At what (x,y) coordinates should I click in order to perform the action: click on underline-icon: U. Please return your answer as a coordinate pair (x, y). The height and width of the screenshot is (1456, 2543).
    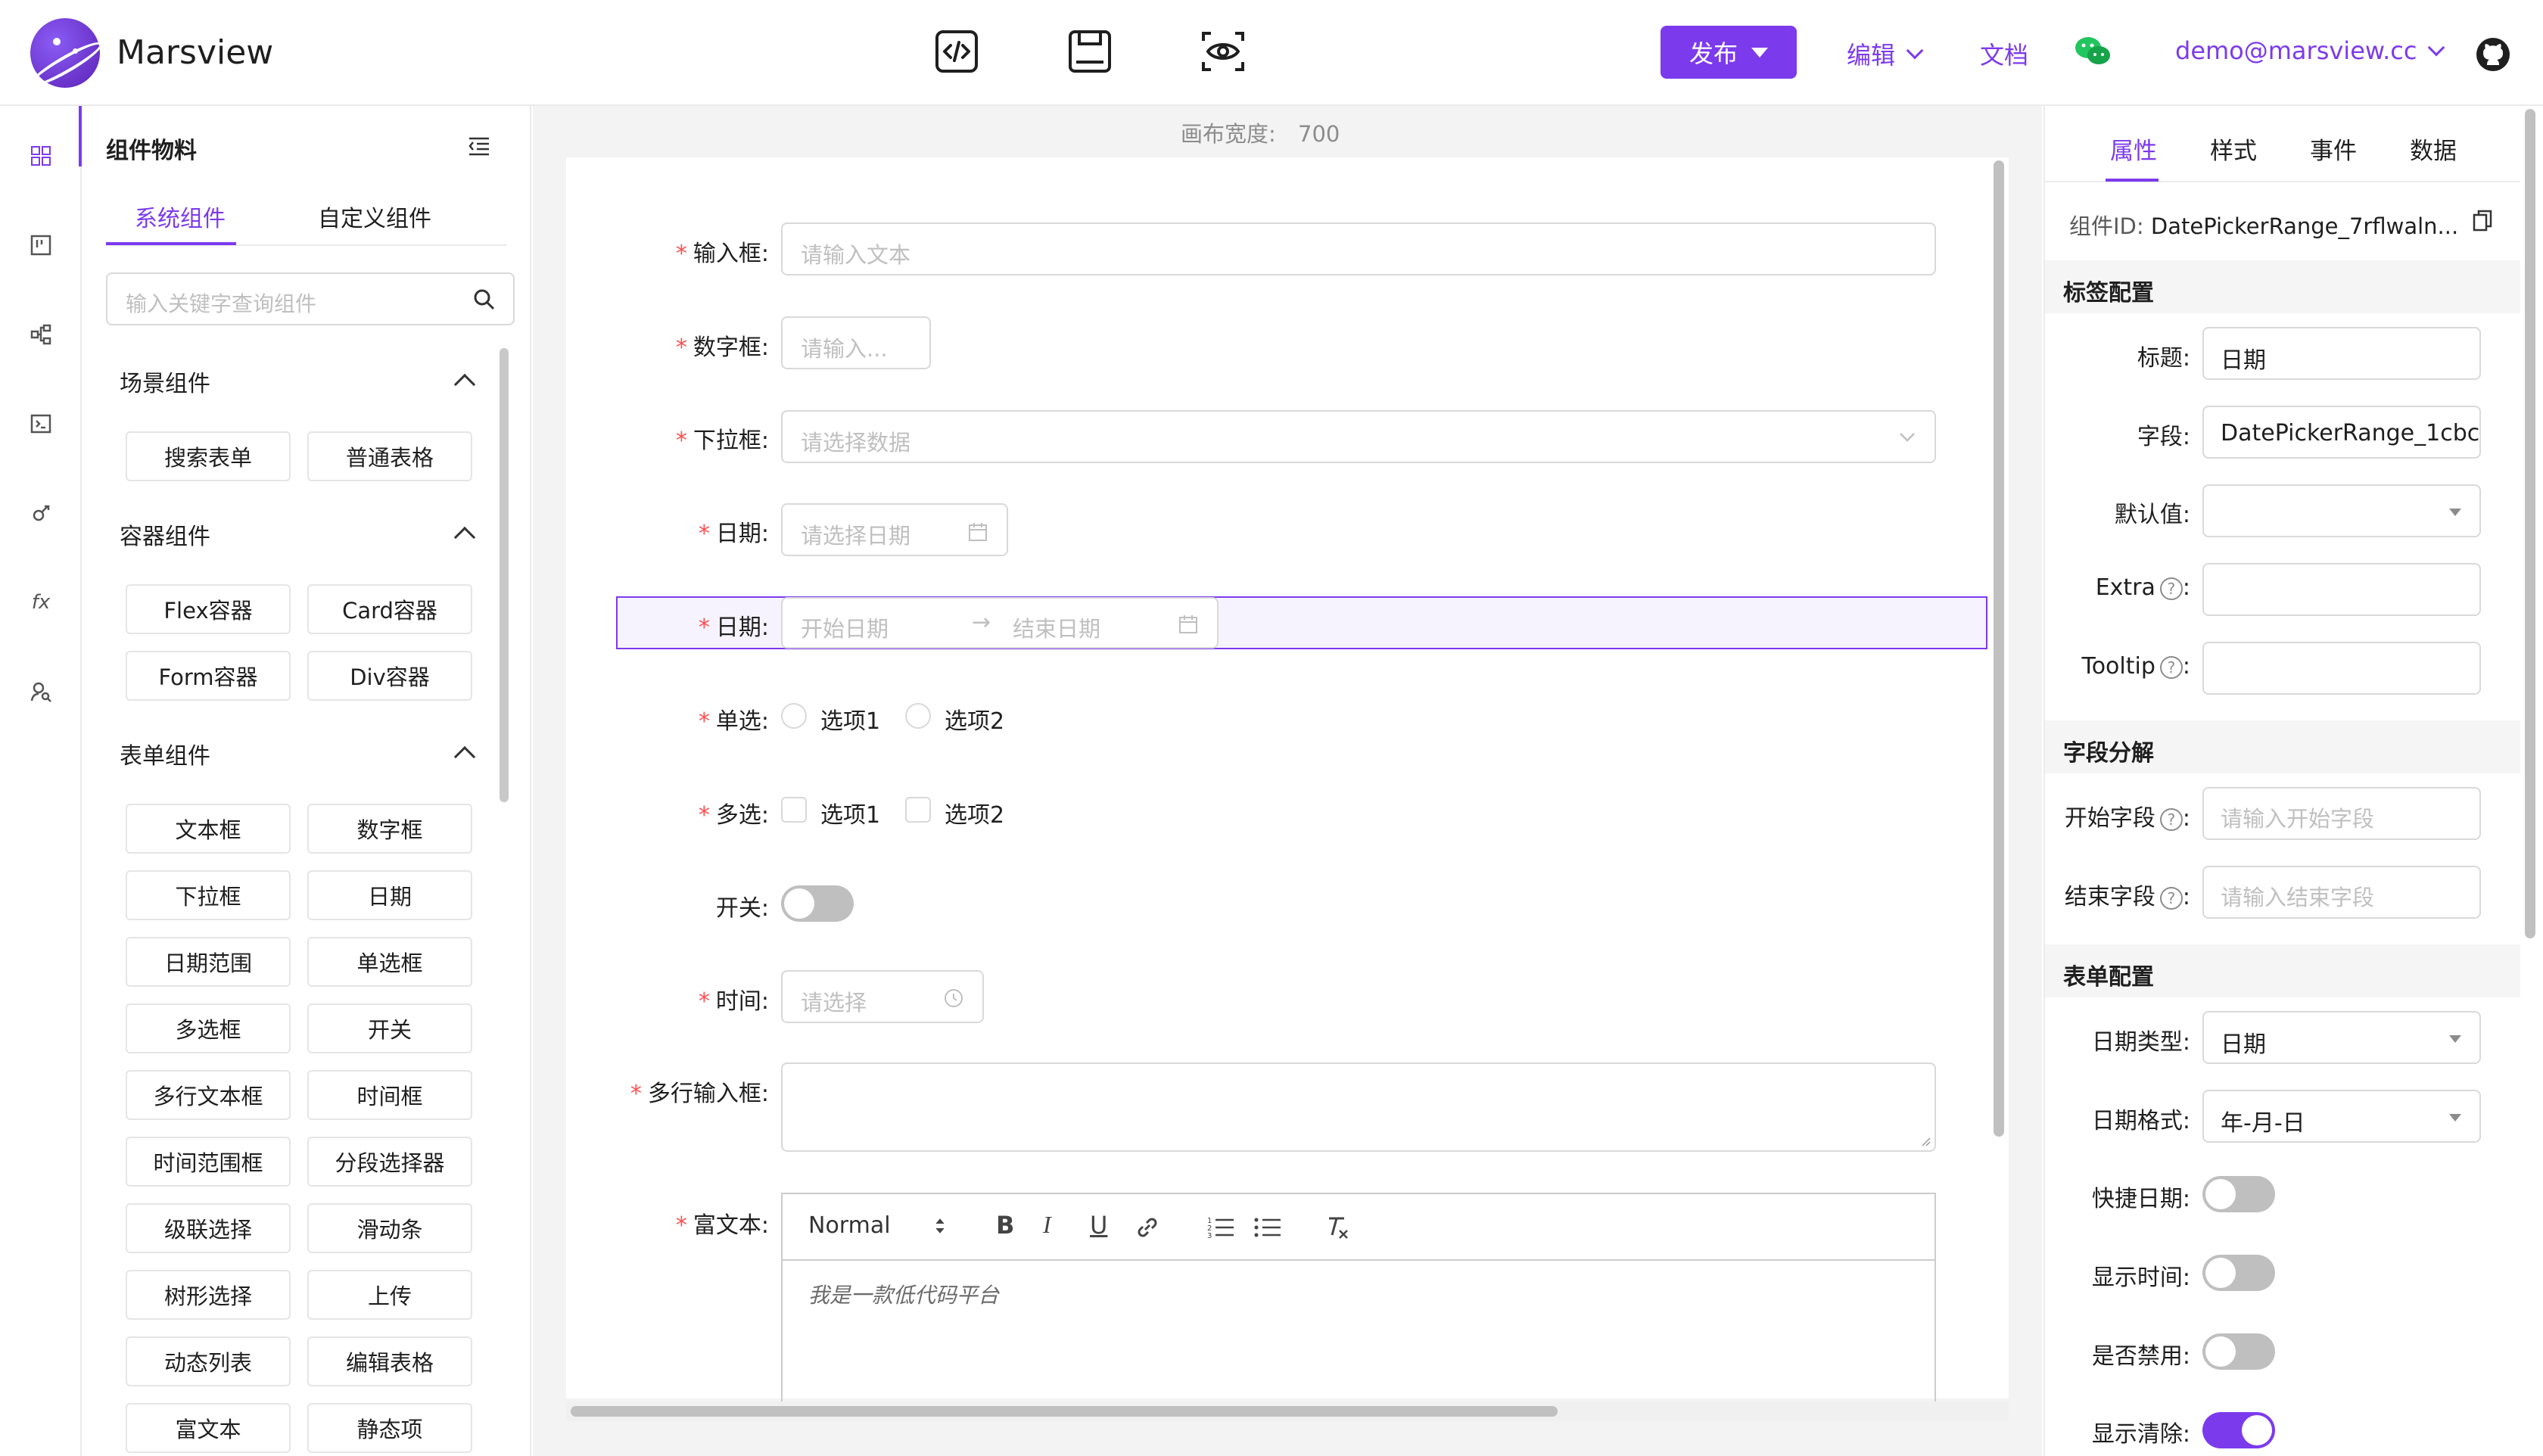
    Looking at the image, I should click on (1098, 1225).